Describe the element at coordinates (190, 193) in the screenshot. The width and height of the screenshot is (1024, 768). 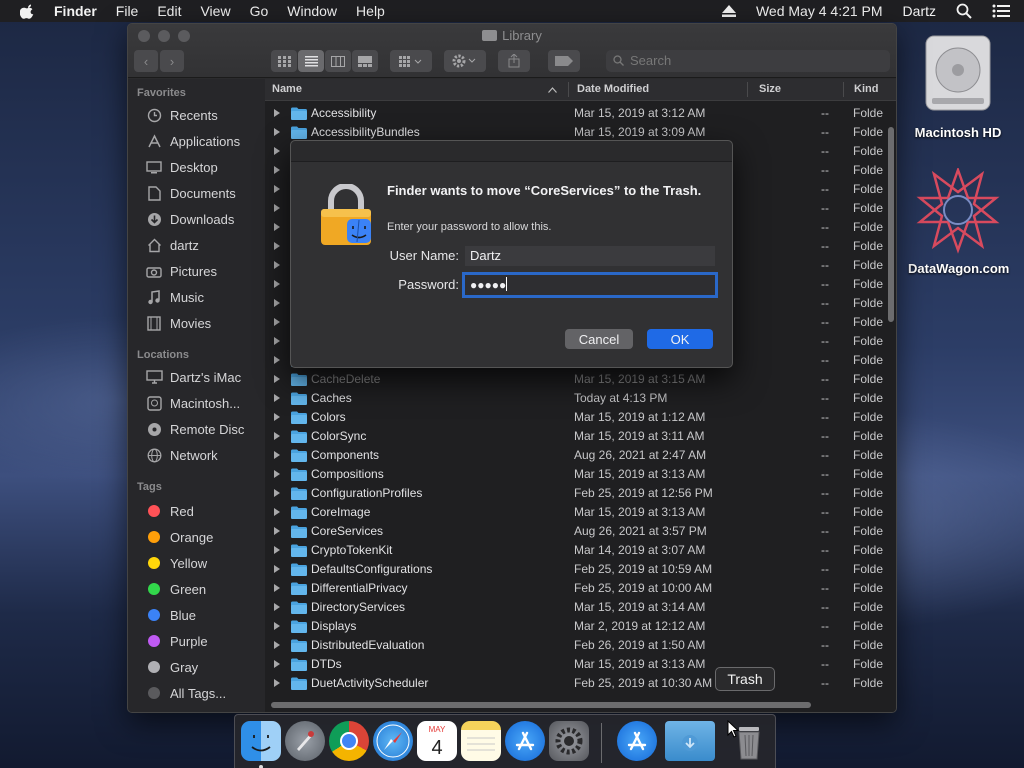
I see `sidebar-item-documents: Documents` at that location.